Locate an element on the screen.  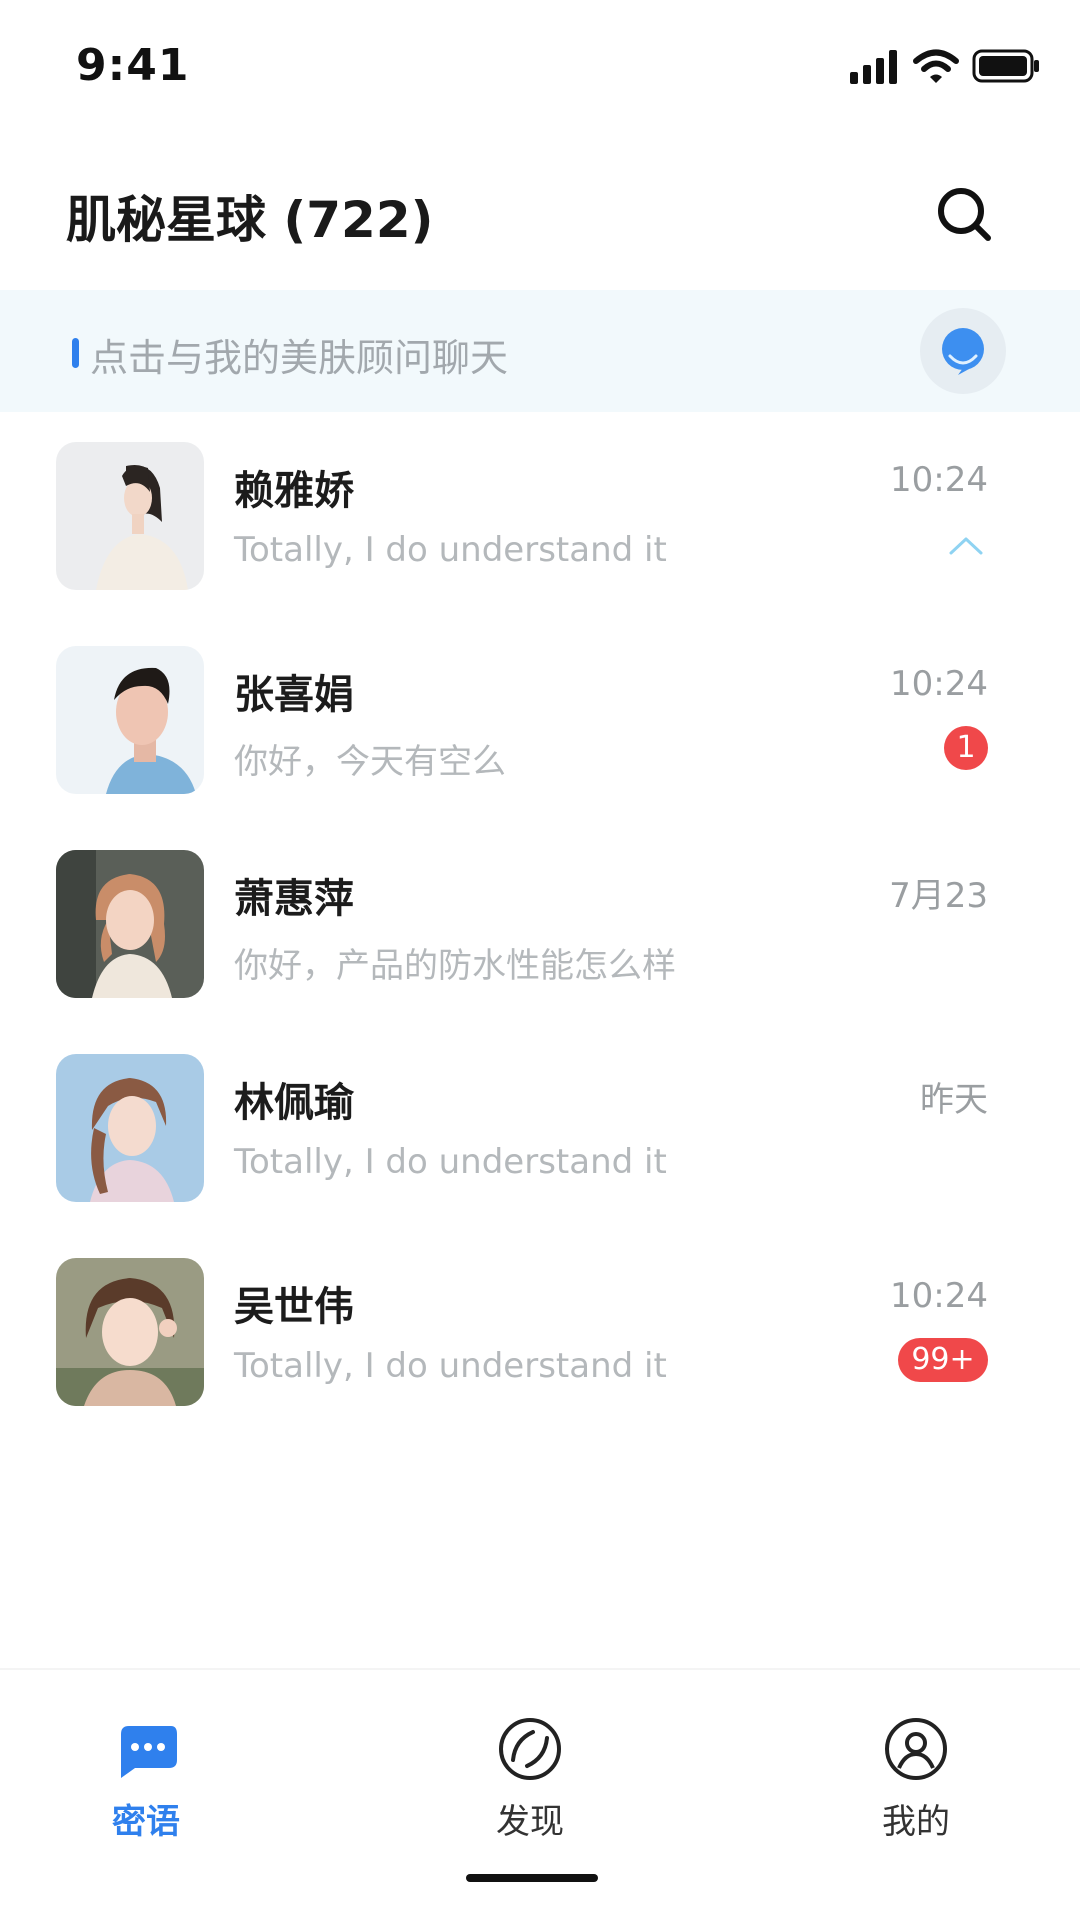
banner-accent-bar is located at coordinates (75, 353).